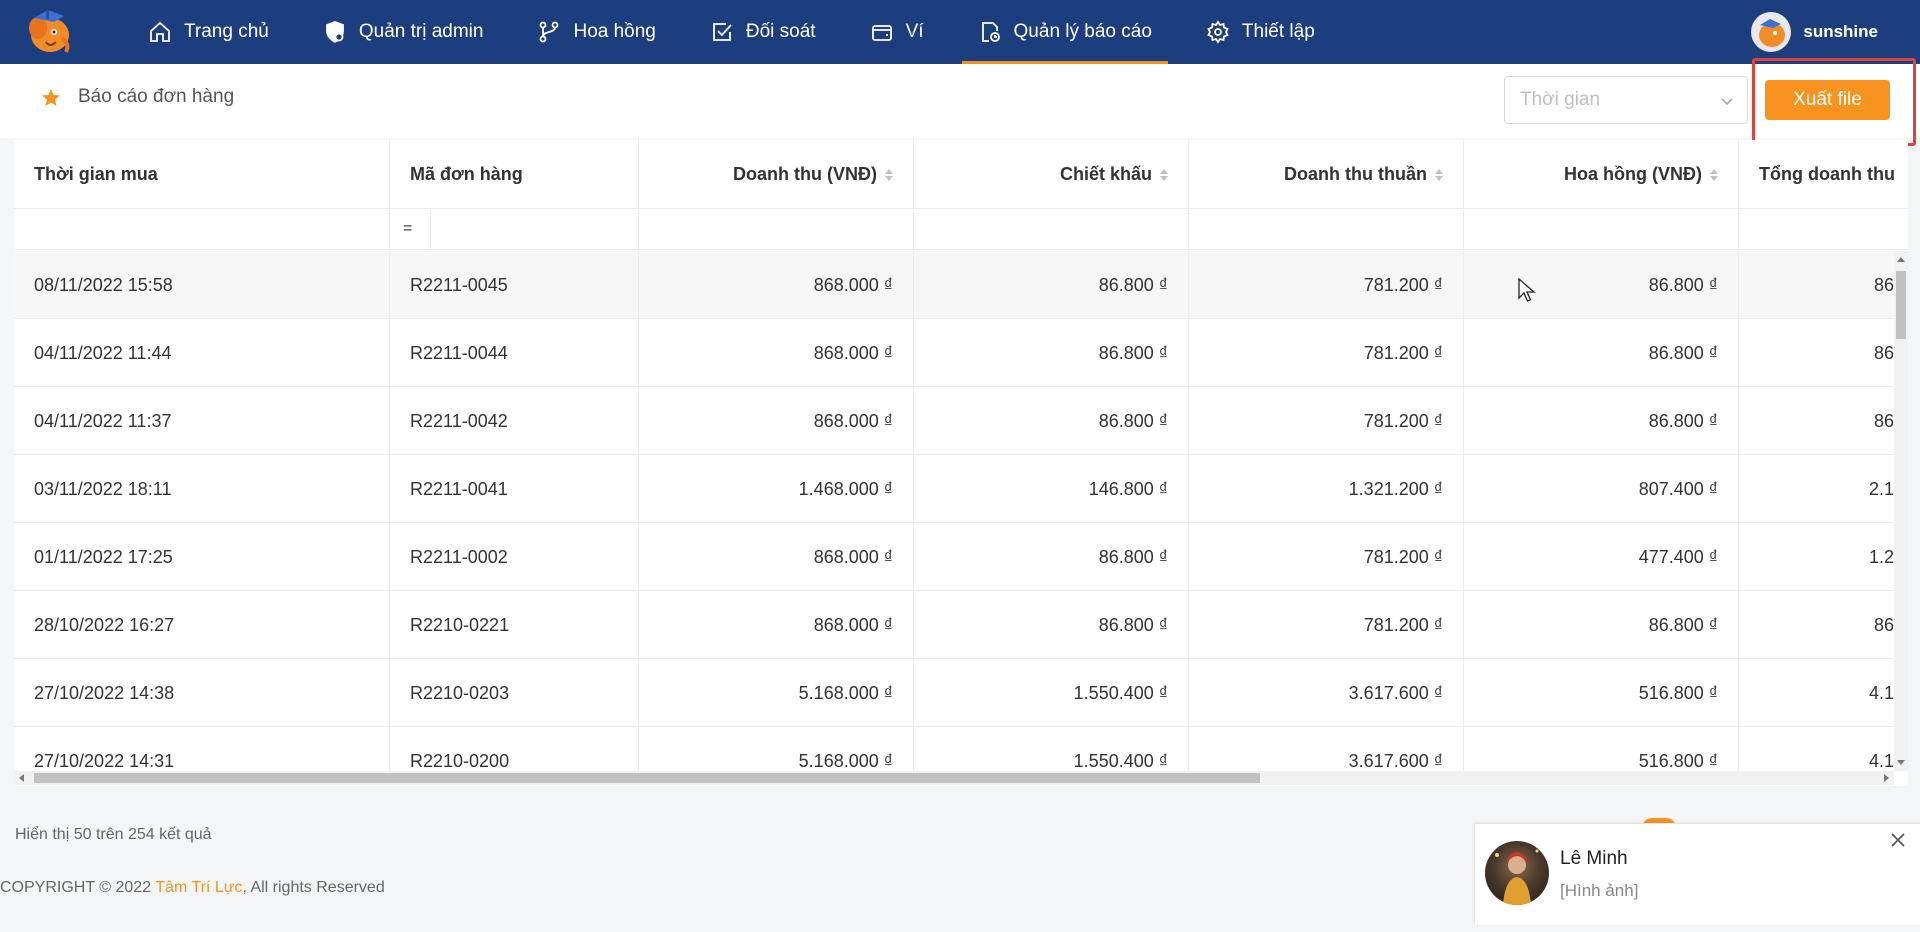  Describe the element at coordinates (514, 625) in the screenshot. I see `cell-order-code: R2210-0221` at that location.